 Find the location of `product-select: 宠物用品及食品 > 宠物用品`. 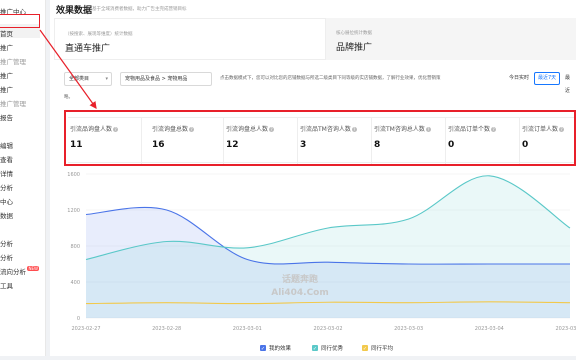

product-select: 宠物用品及食品 > 宠物用品 is located at coordinates (166, 79).